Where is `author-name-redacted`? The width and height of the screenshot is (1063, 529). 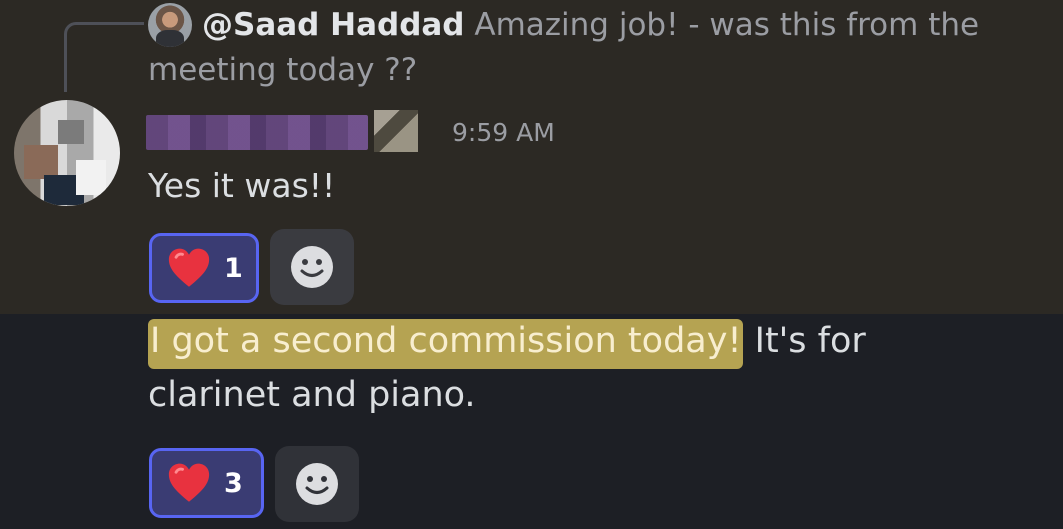 author-name-redacted is located at coordinates (257, 132).